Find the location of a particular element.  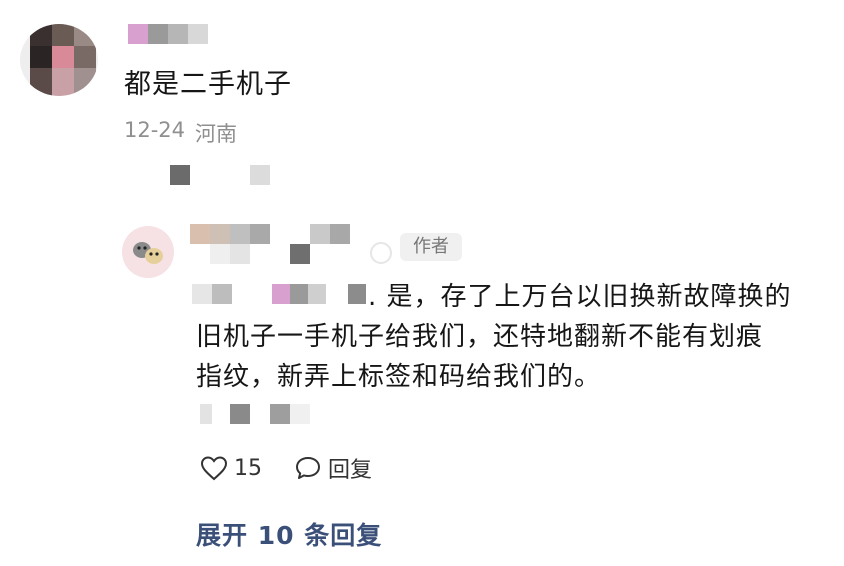

author-avatar is located at coordinates (148, 252).